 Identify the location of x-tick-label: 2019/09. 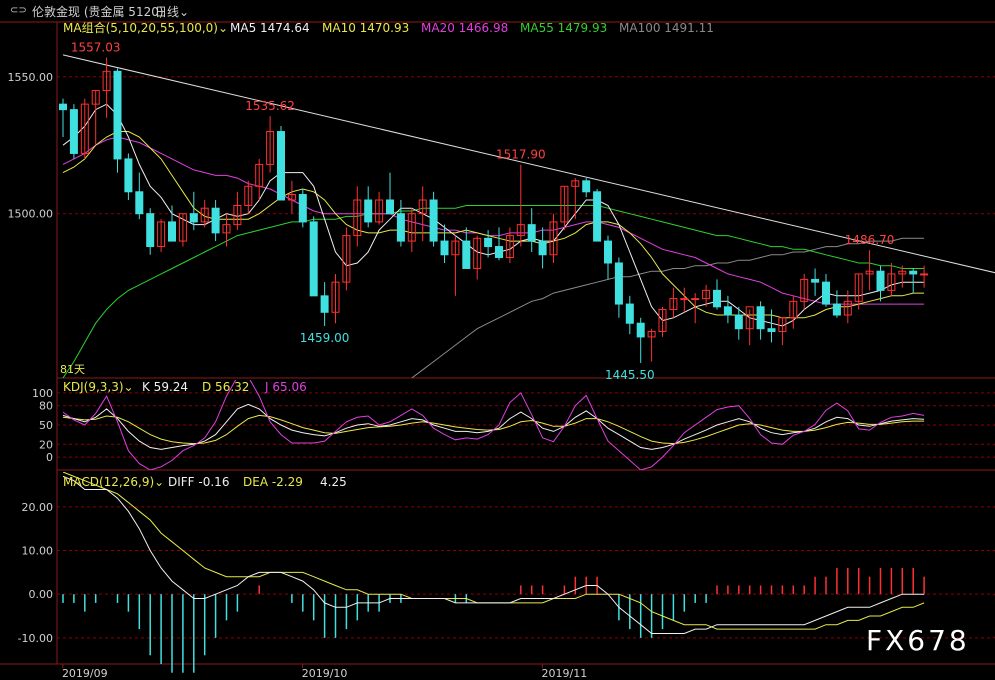
(85, 673).